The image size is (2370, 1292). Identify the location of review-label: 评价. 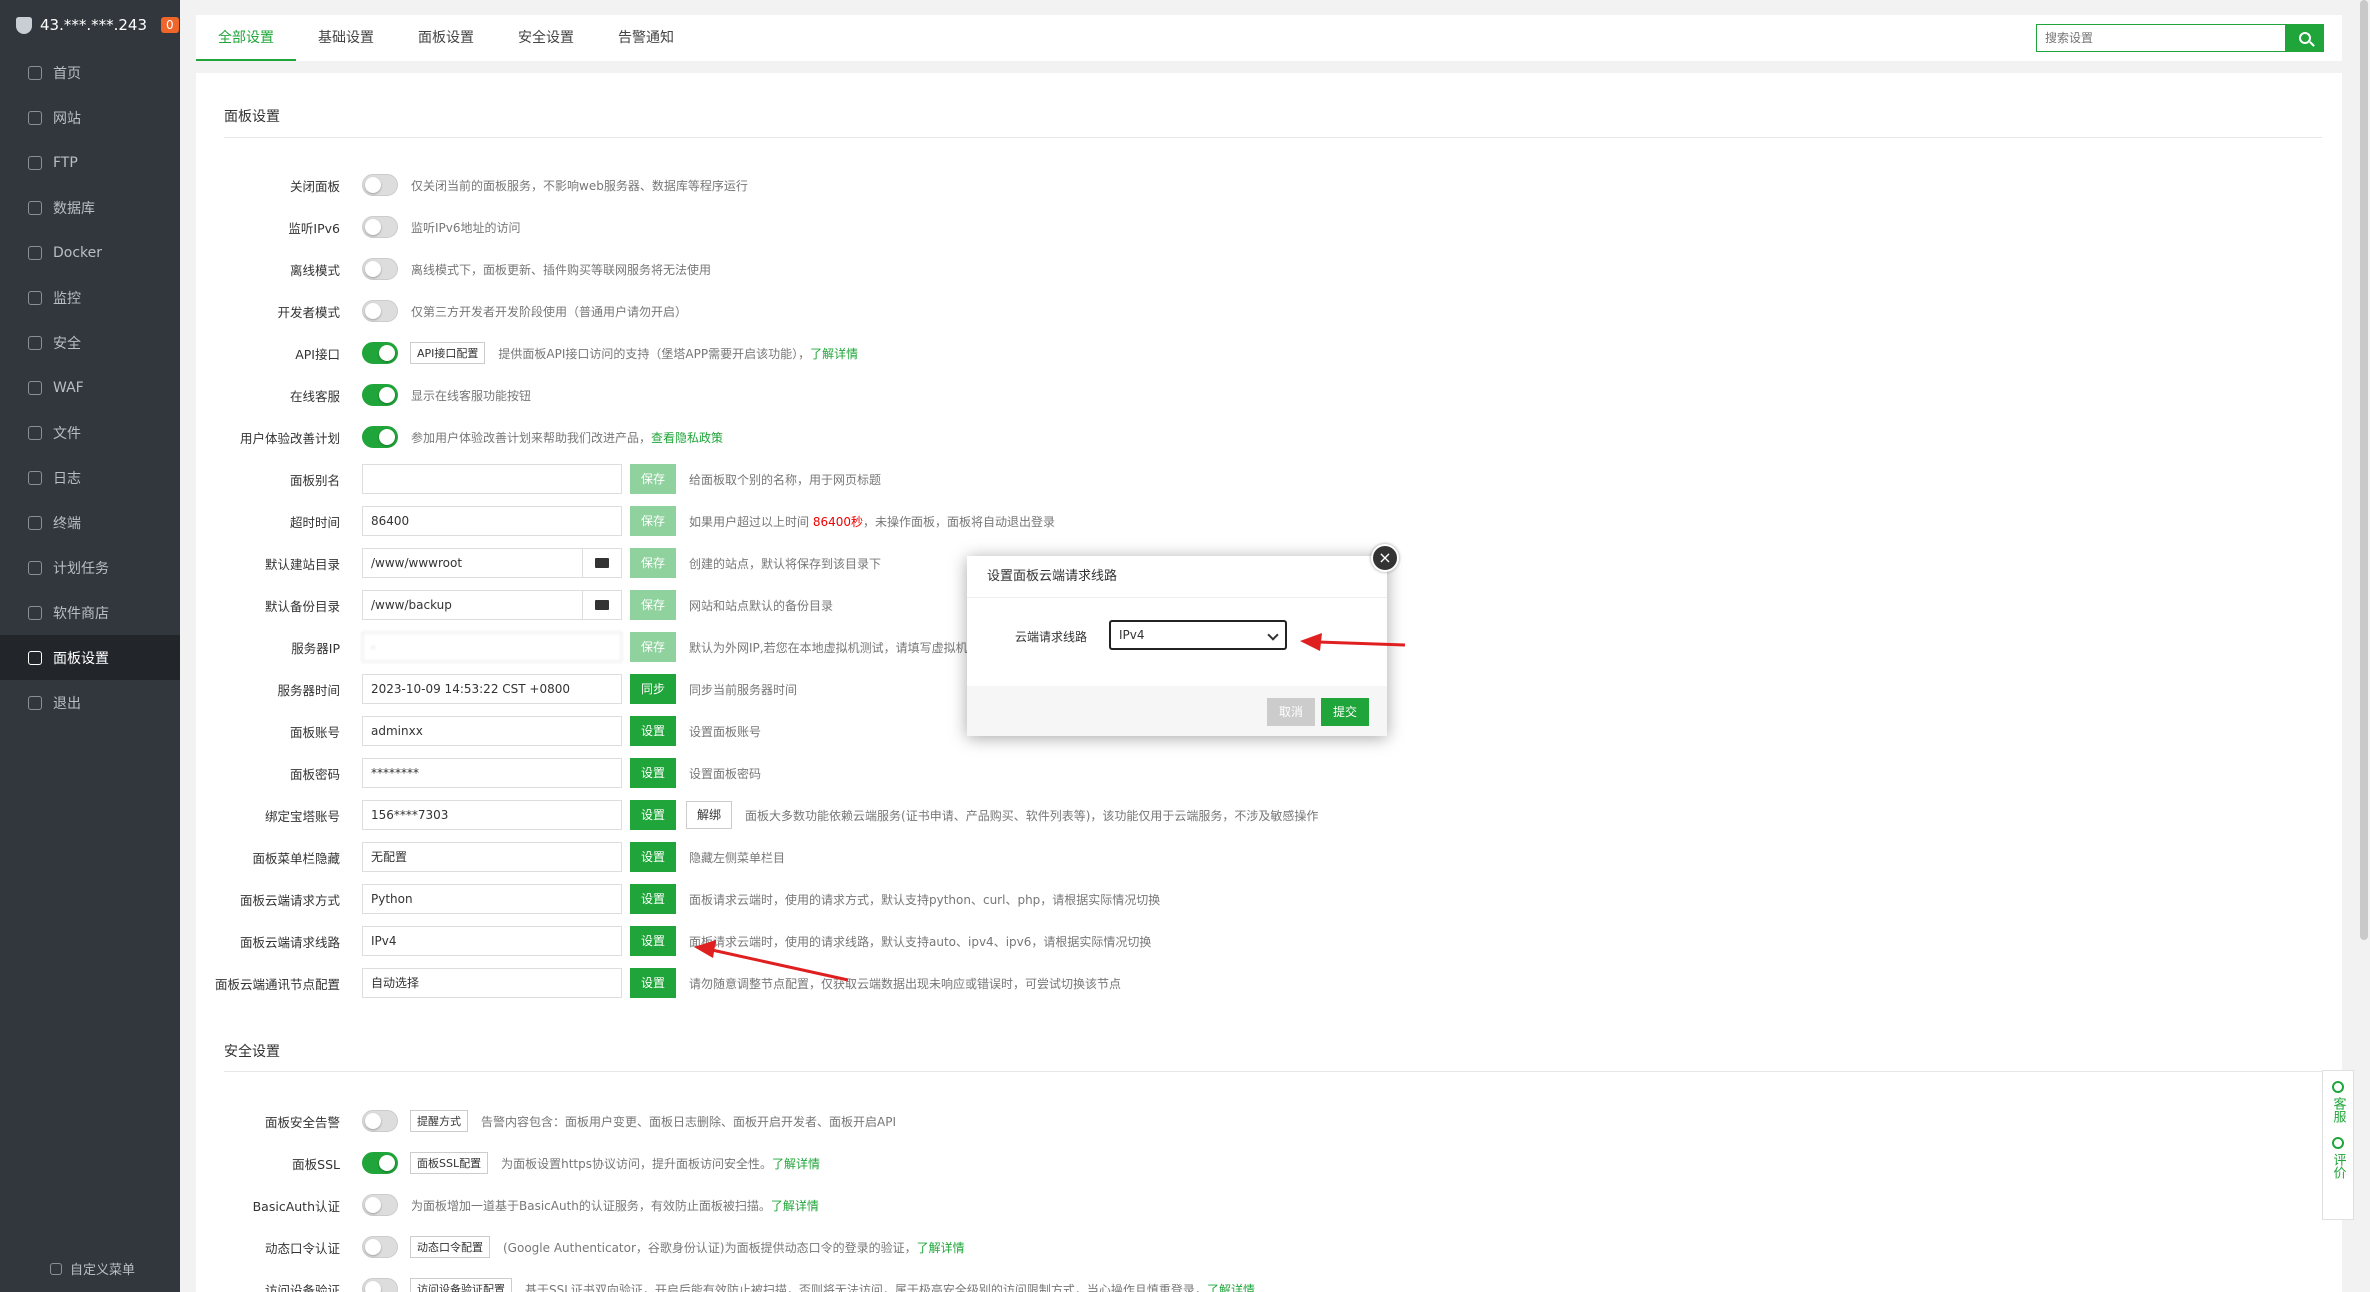
(2338, 1166).